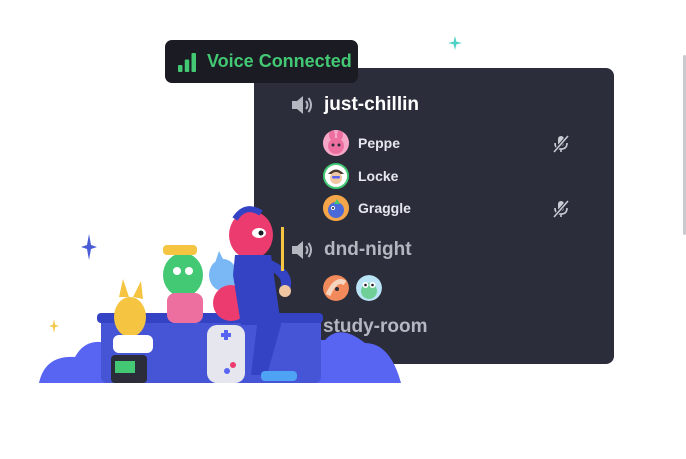 Image resolution: width=686 pixels, height=459 pixels. I want to click on voice-connected-label: Voice Connected, so click(279, 61).